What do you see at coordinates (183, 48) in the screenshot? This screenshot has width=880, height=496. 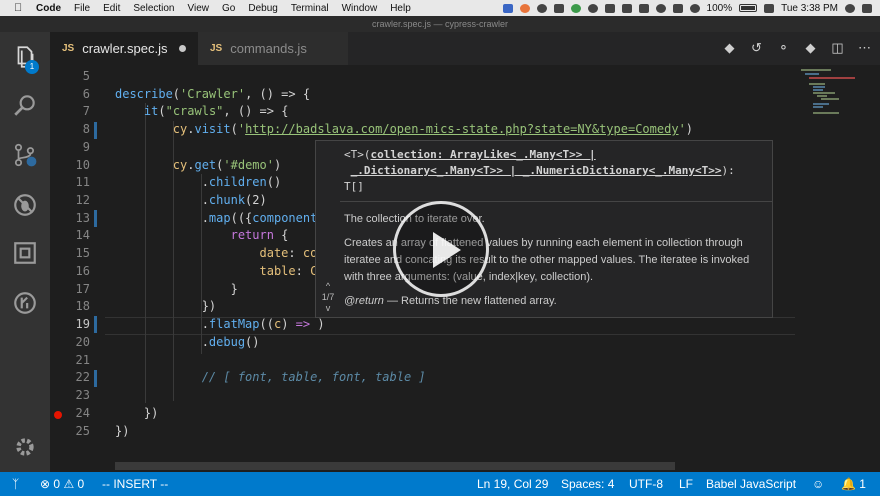 I see `unsaved-dot-icon` at bounding box center [183, 48].